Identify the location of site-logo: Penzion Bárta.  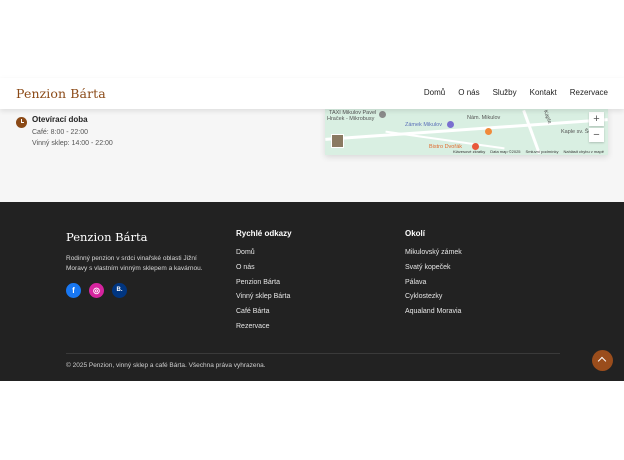
(61, 93).